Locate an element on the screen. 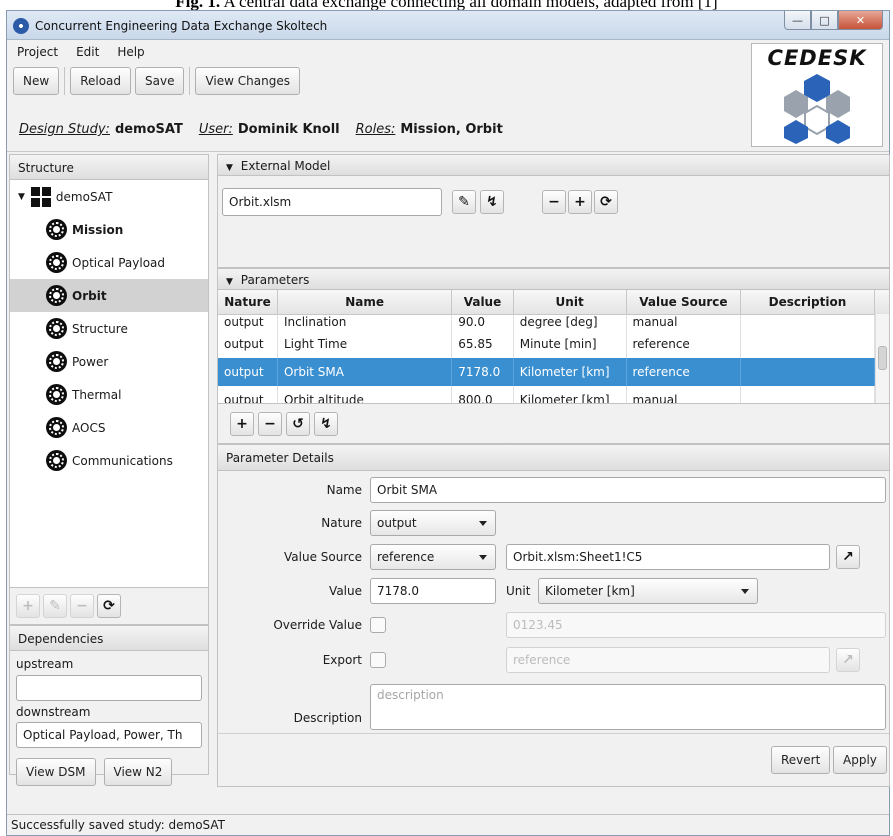 This screenshot has width=893, height=836. dependencies-header: Dependencies is located at coordinates (109, 638).